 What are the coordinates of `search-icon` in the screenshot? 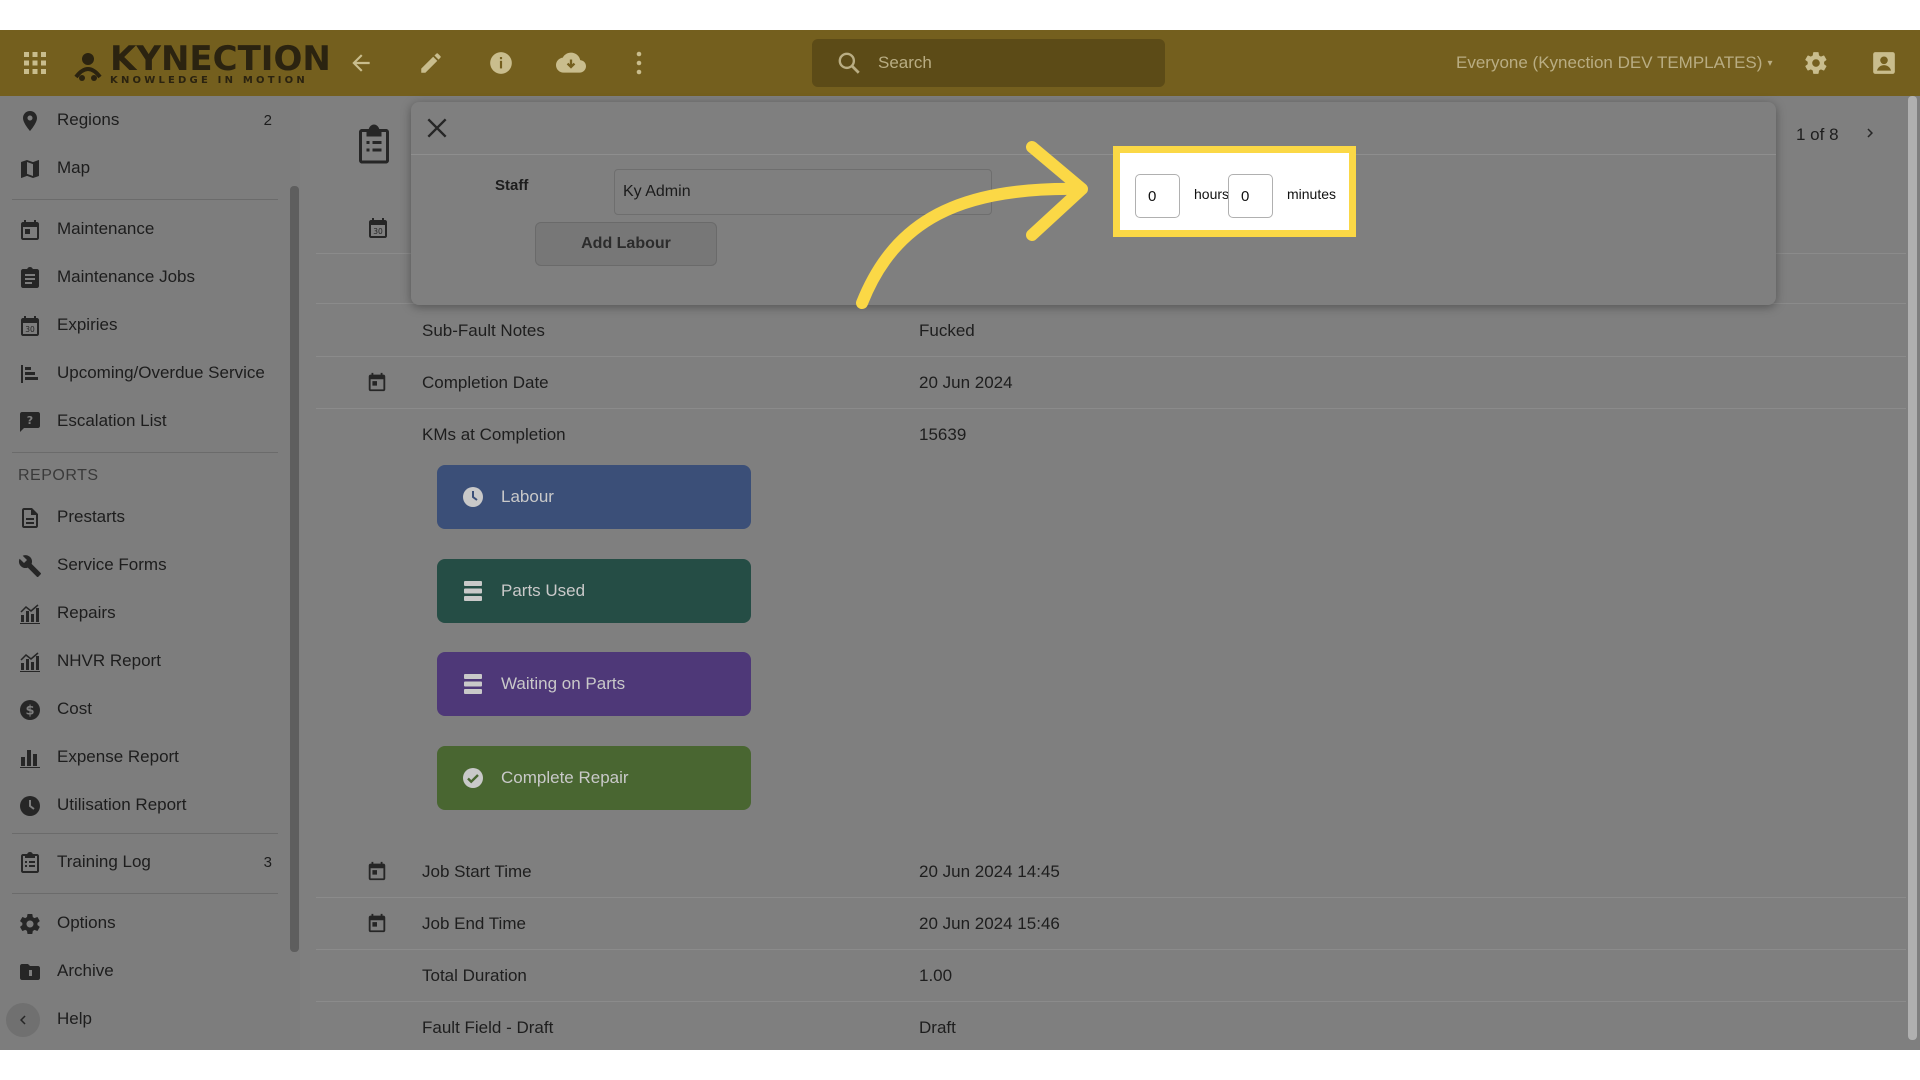 It's located at (849, 63).